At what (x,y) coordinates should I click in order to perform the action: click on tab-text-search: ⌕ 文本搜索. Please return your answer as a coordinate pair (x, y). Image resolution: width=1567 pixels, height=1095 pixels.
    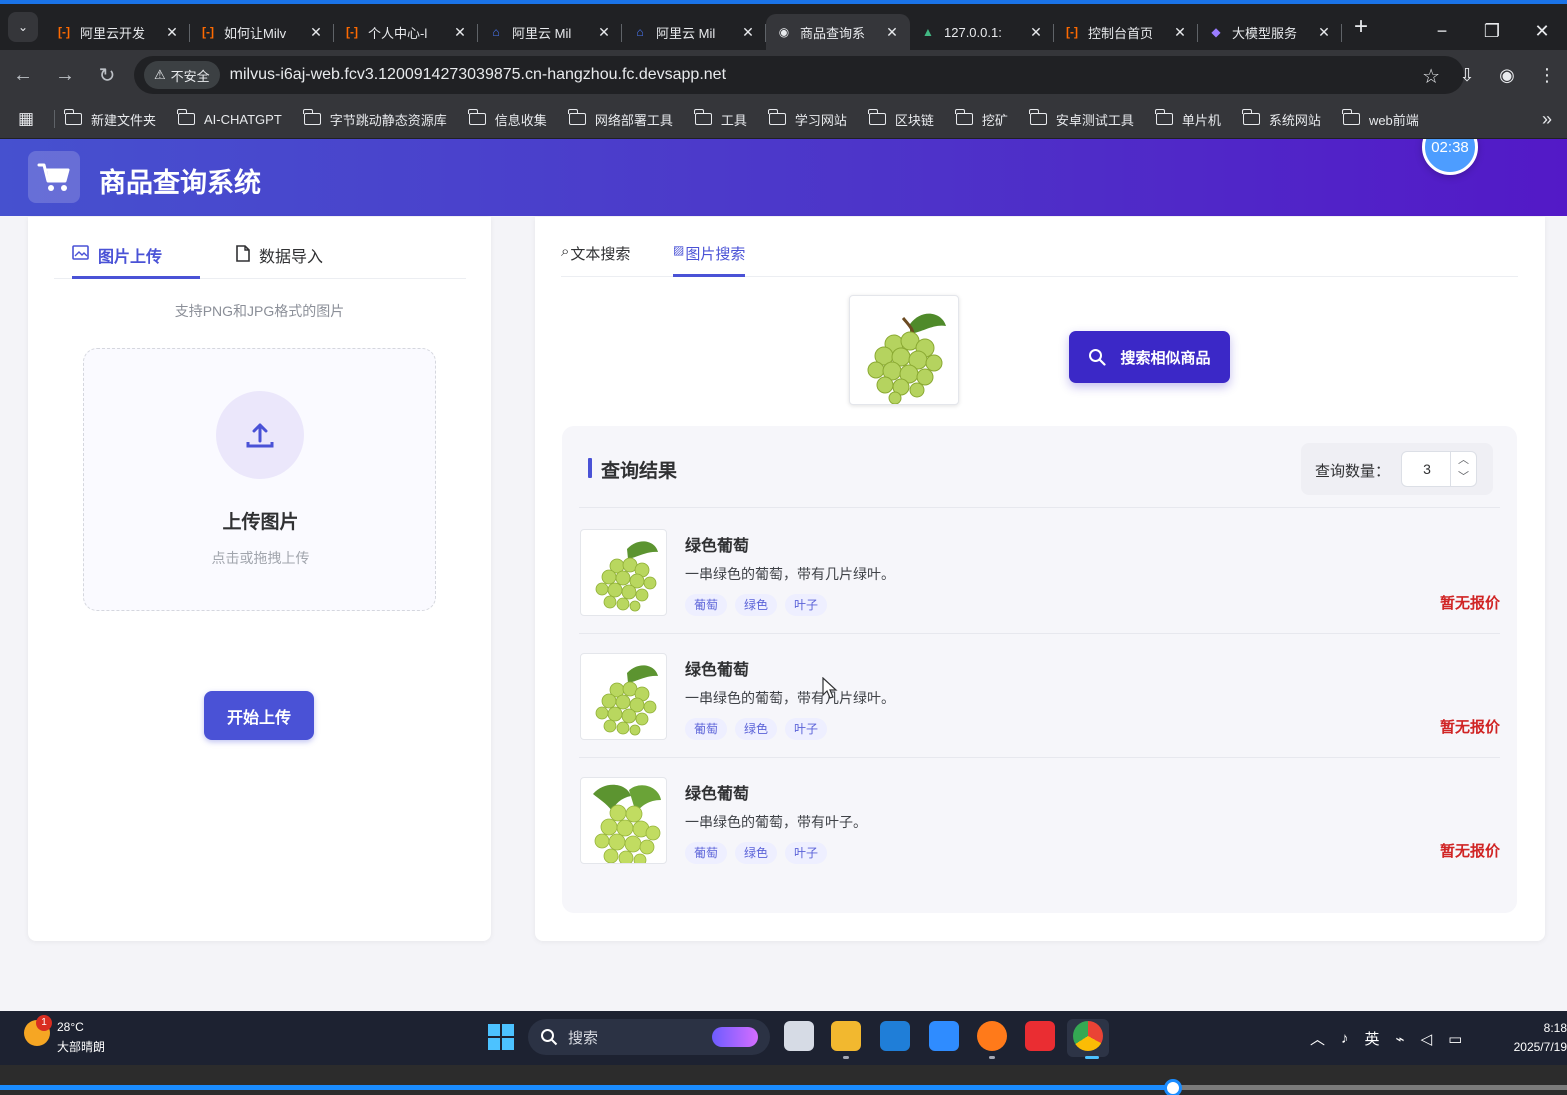
    Looking at the image, I should click on (595, 260).